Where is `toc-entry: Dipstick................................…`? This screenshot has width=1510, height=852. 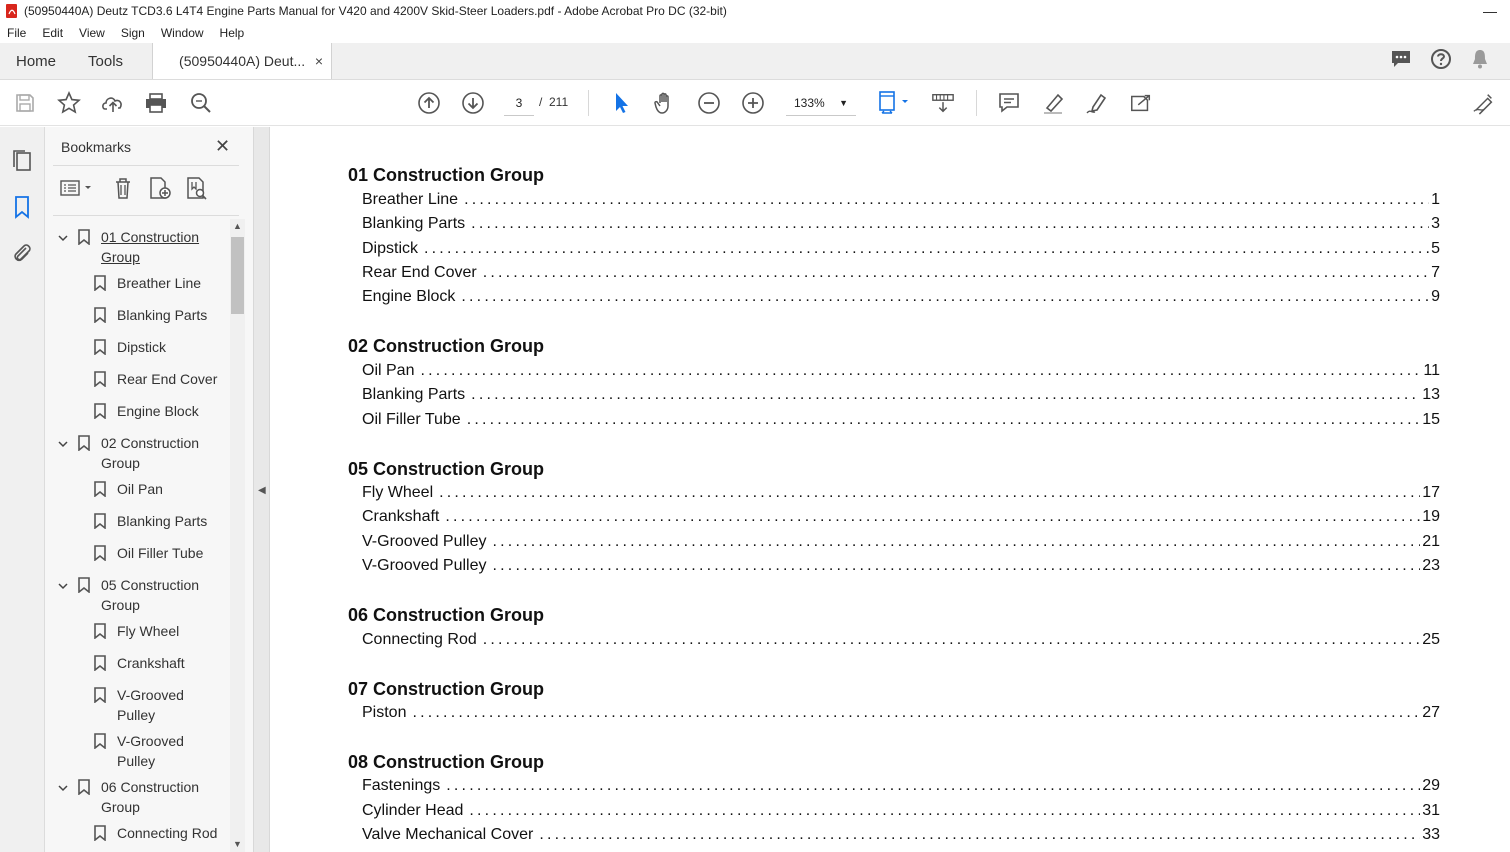 toc-entry: Dipstick................................… is located at coordinates (901, 251).